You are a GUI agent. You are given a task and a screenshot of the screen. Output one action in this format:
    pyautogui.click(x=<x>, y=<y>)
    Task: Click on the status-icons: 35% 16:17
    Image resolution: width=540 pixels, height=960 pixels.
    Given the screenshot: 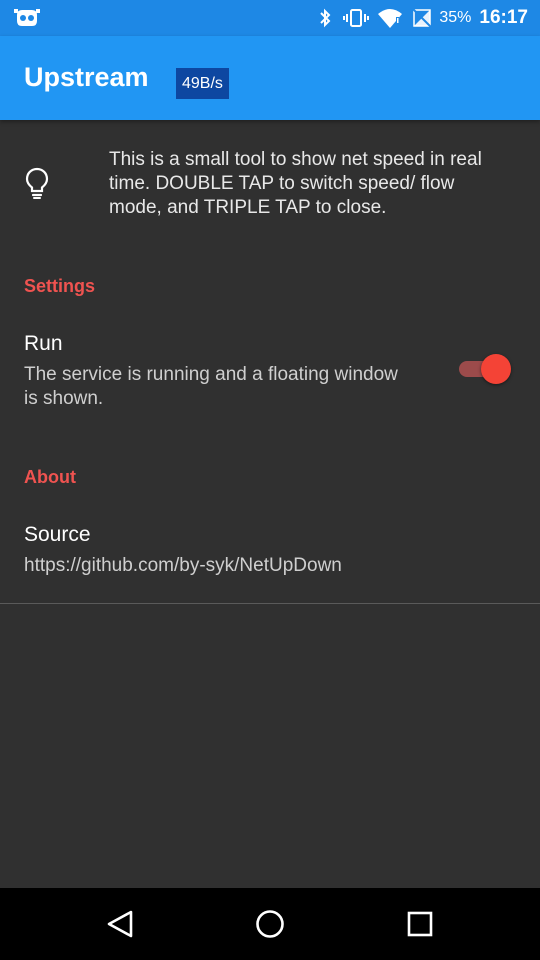 What is the action you would take?
    pyautogui.click(x=421, y=18)
    